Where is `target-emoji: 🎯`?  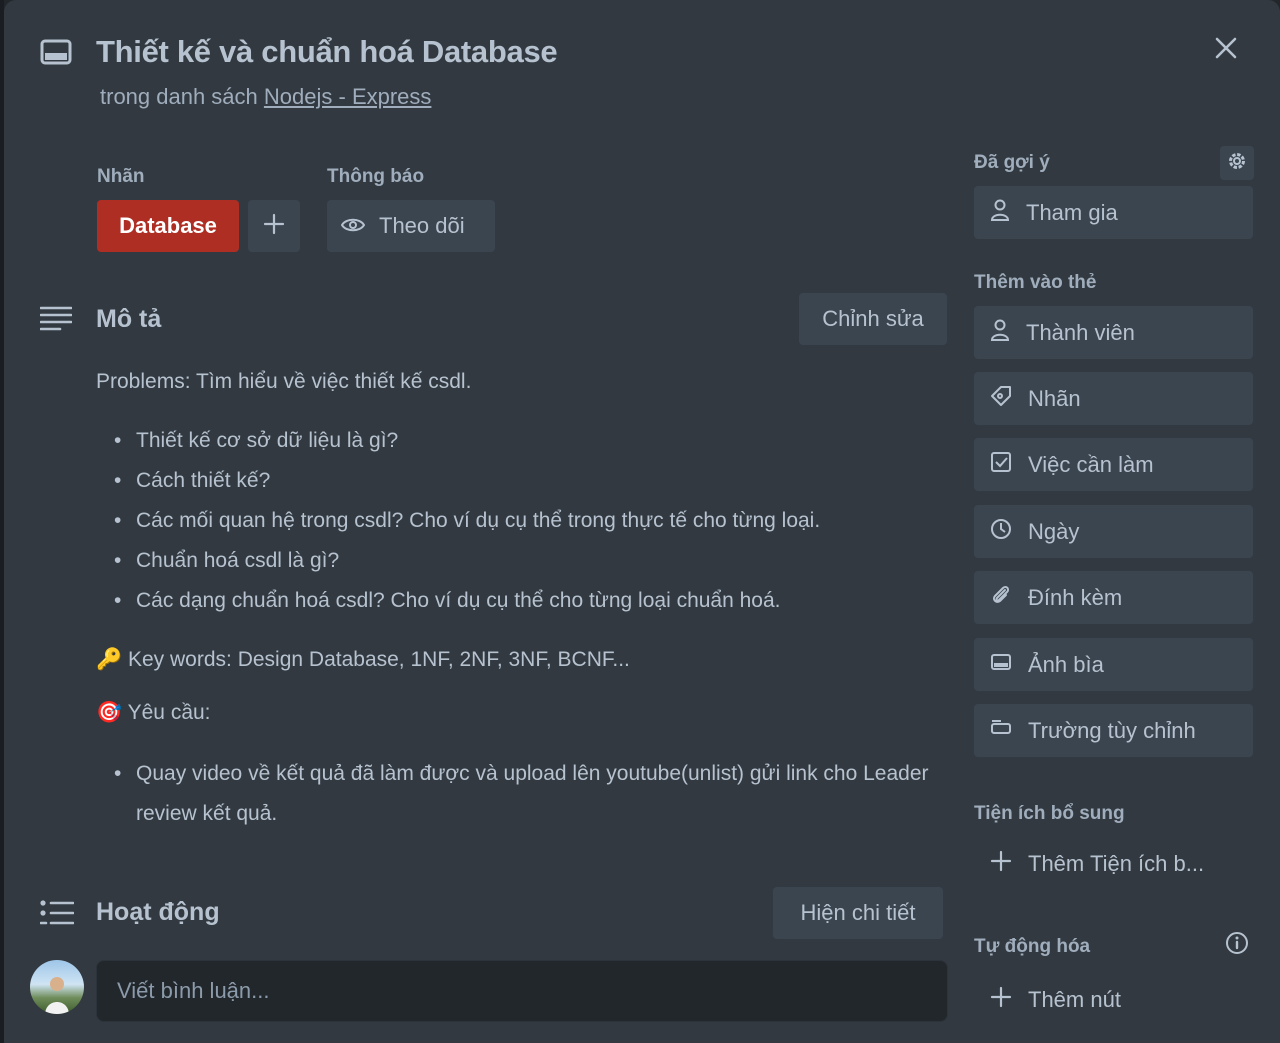
target-emoji: 🎯 is located at coordinates (109, 712).